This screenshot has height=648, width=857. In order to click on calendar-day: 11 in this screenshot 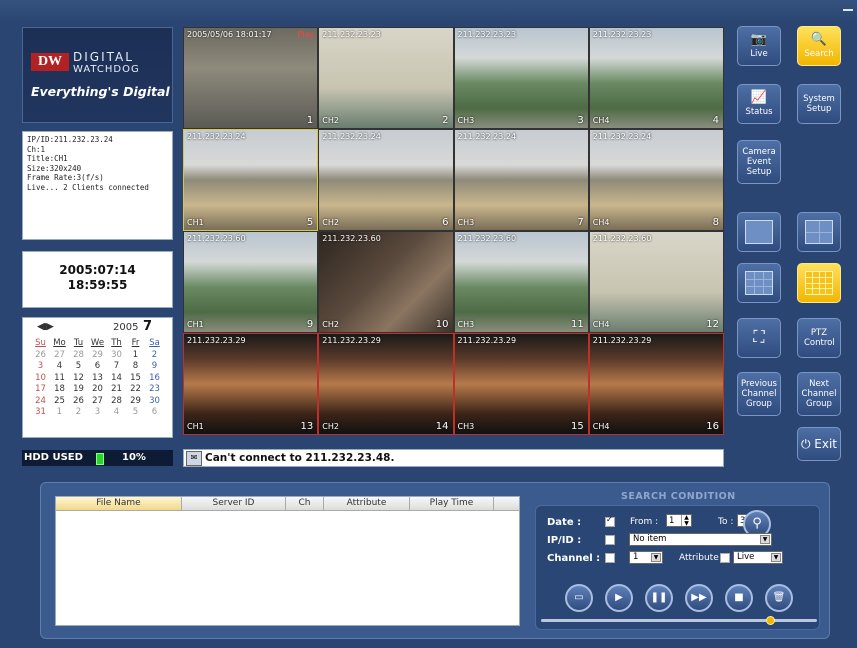, I will do `click(59, 379)`.